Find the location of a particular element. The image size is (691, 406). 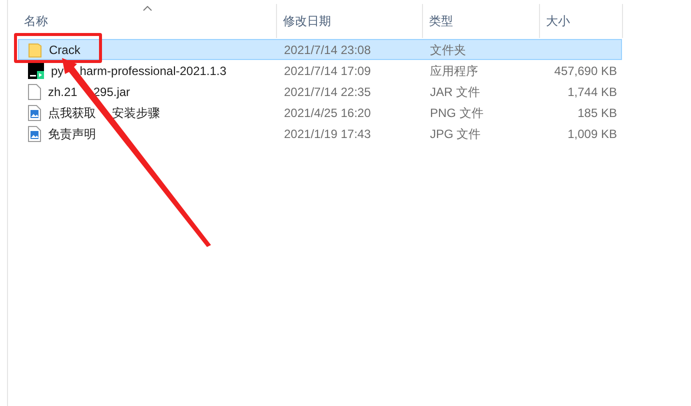

file-row: py harm-professional-2021.1.3 2021/7/14 17:09 应用程序 457,690 KB is located at coordinates (320, 70).